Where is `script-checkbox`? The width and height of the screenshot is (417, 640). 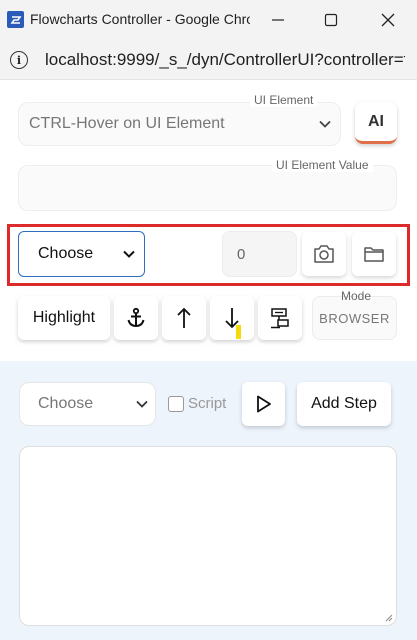
script-checkbox is located at coordinates (176, 404).